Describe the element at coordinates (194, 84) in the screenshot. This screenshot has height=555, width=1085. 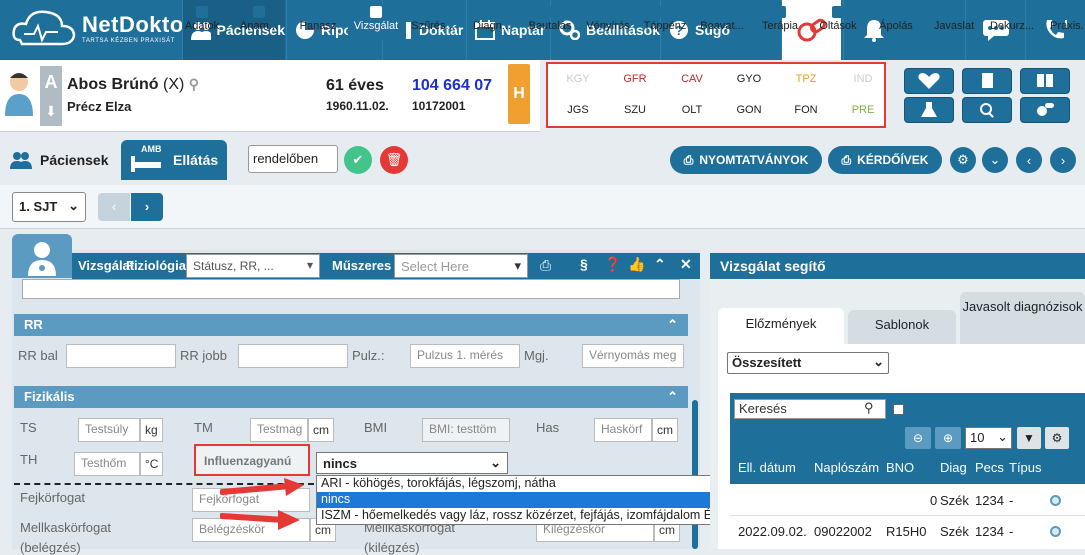
I see `patient-search-icon: ⚲` at that location.